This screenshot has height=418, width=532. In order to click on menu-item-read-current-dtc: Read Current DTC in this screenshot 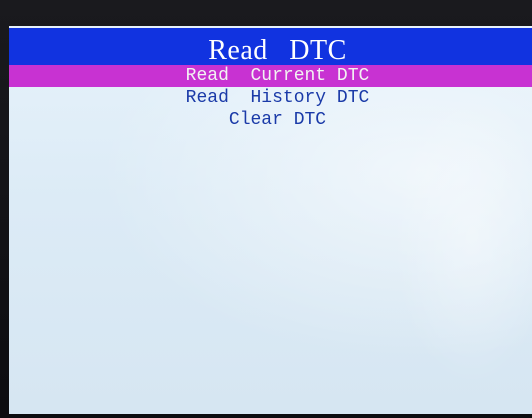, I will do `click(270, 76)`.